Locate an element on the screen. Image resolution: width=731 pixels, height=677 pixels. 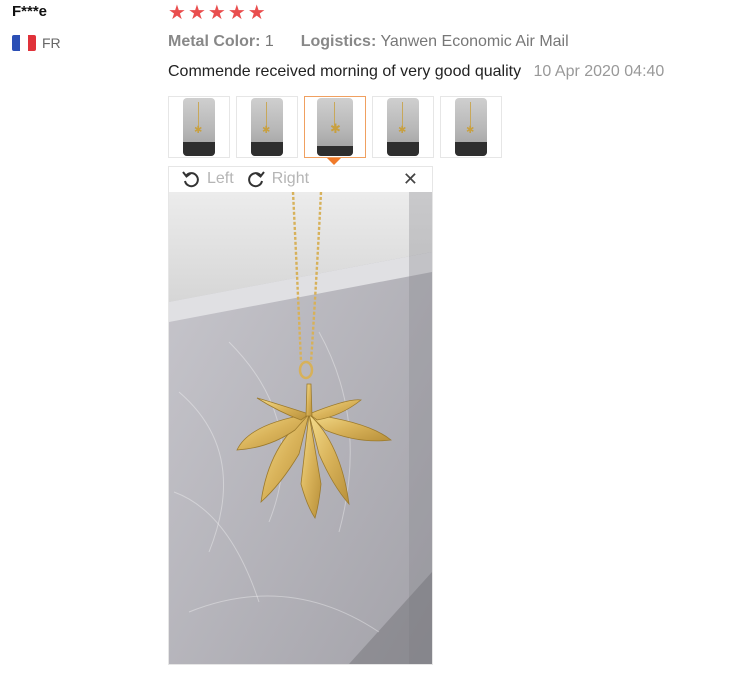
review-thumbnail-active: ✱ is located at coordinates (335, 127).